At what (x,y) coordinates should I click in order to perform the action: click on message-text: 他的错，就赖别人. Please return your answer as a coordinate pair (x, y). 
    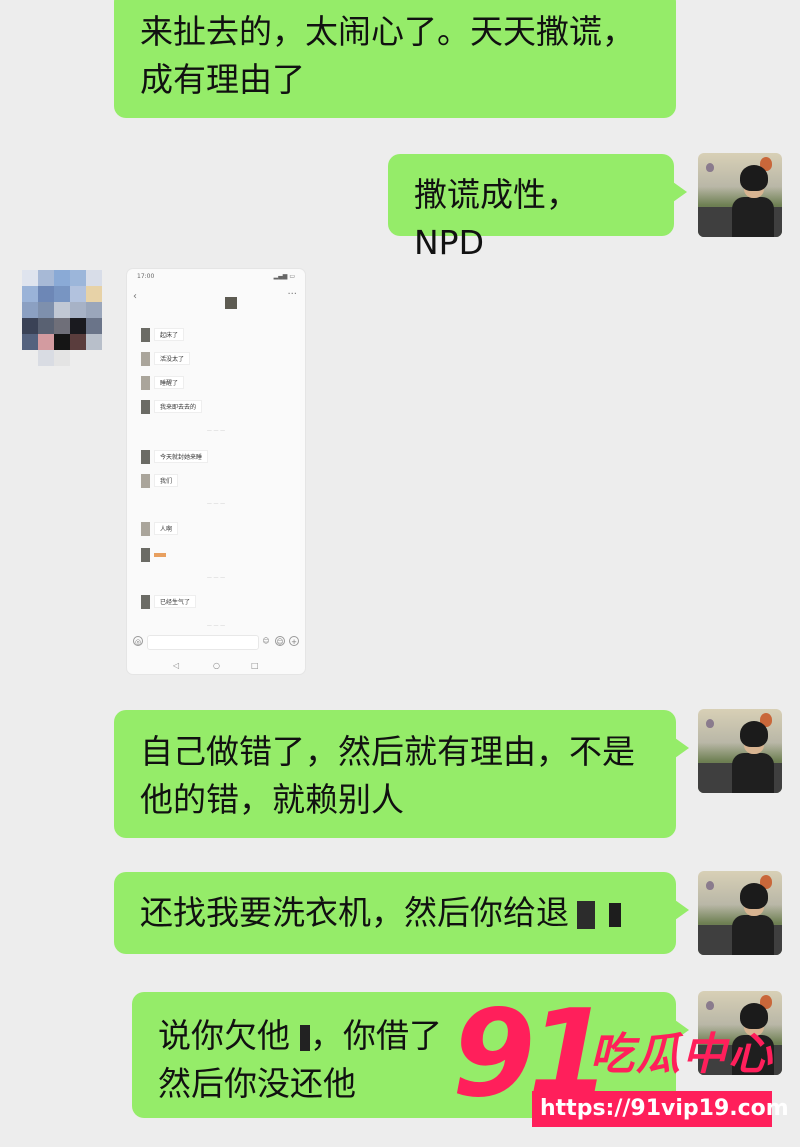
    Looking at the image, I should click on (272, 799).